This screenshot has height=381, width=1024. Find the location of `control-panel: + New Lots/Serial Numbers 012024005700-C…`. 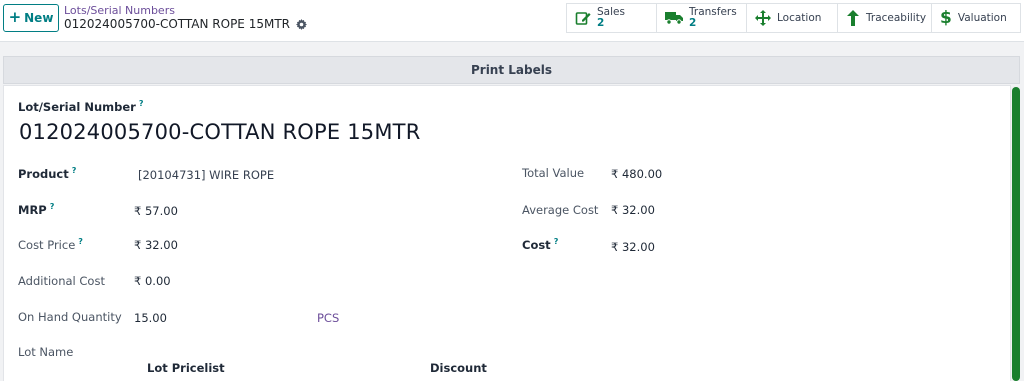

control-panel: + New Lots/Serial Numbers 012024005700-C… is located at coordinates (512, 21).